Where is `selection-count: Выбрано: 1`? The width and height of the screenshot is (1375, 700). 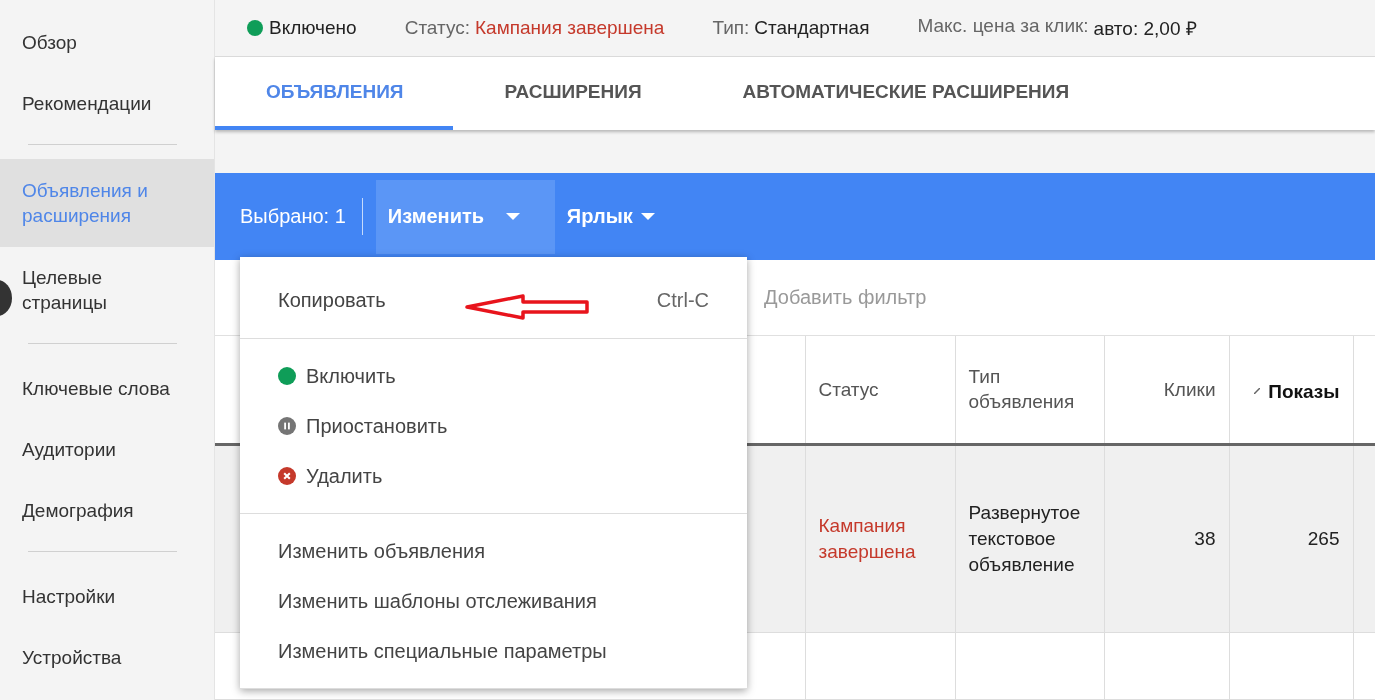 selection-count: Выбрано: 1 is located at coordinates (301, 216).